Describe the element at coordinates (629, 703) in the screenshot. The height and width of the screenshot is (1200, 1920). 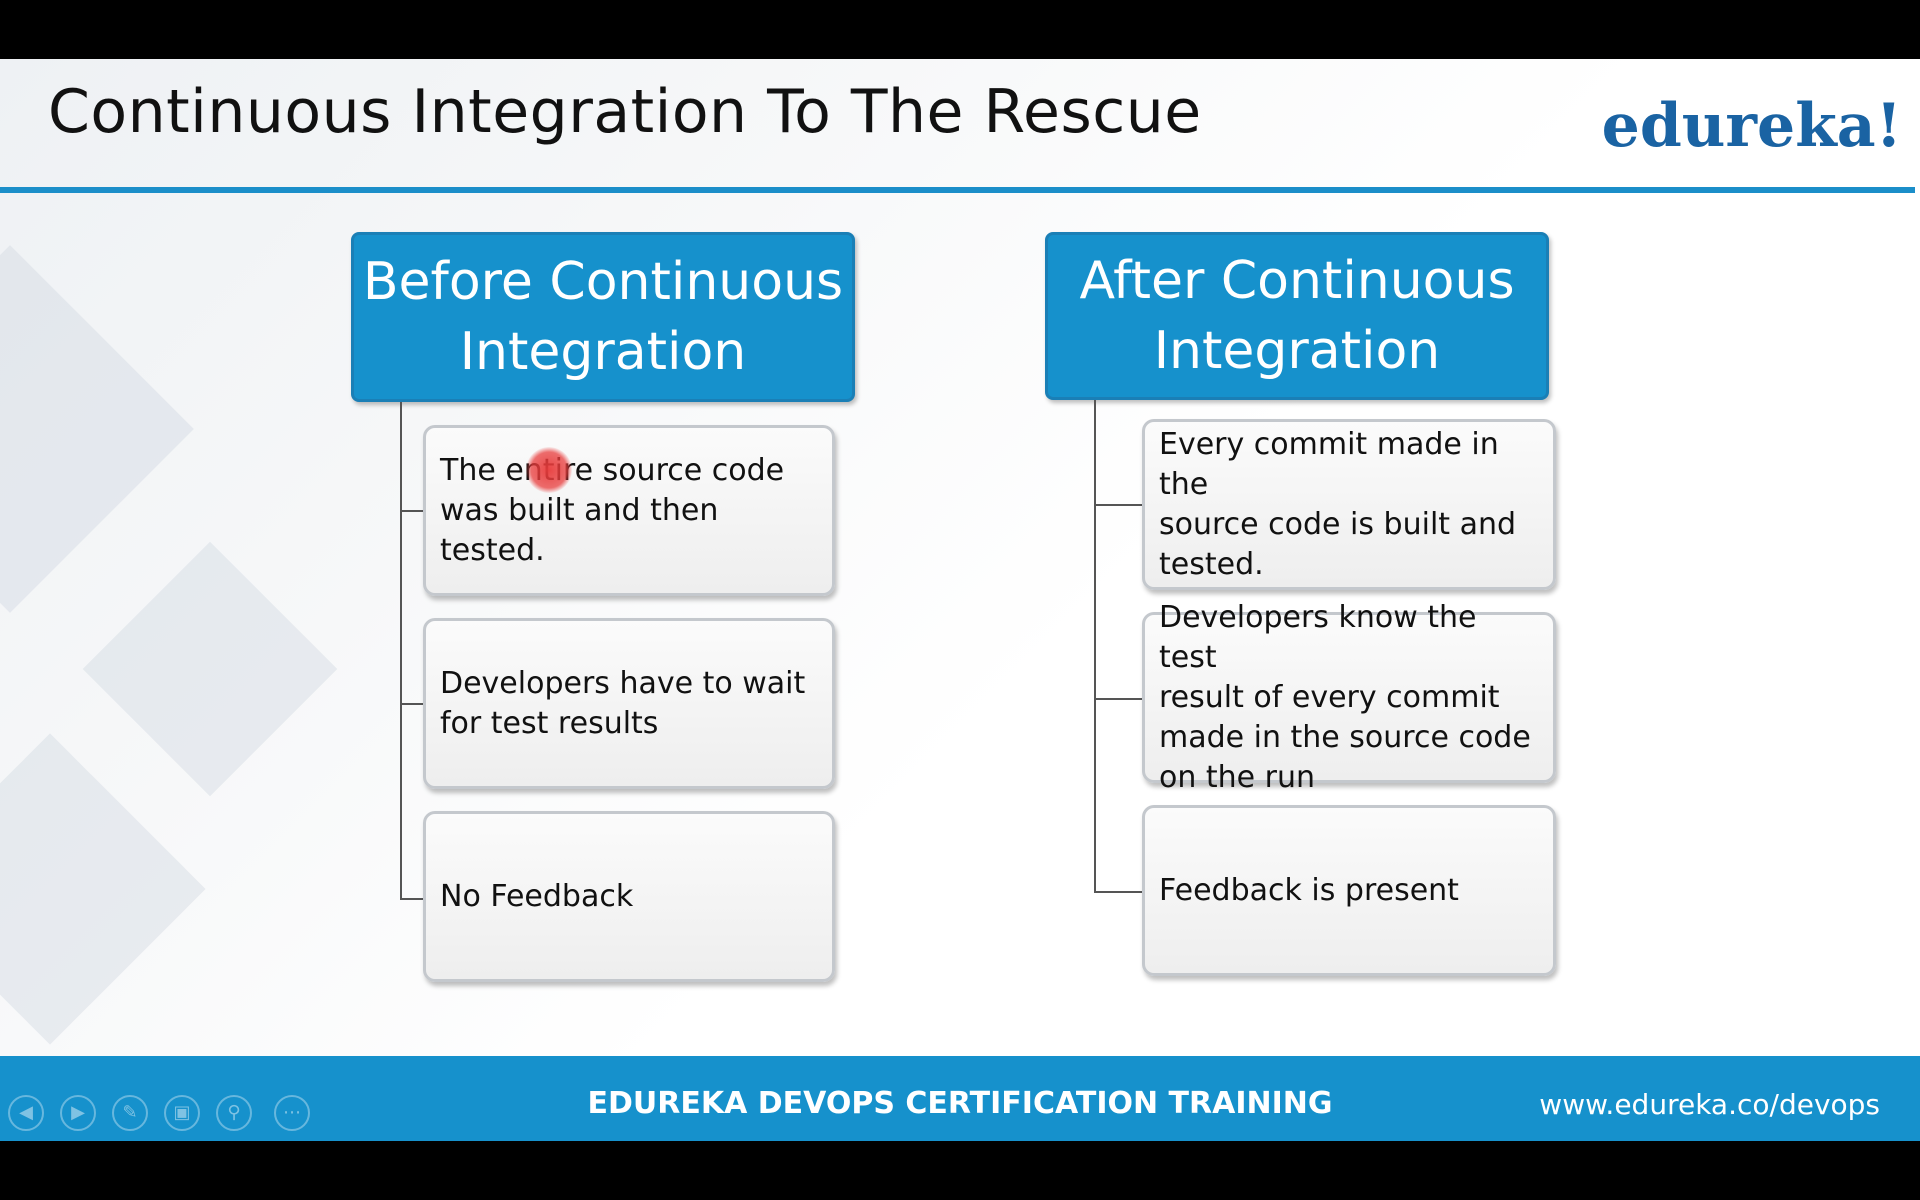
I see `before-item-card: Developers have to wait for test results` at that location.